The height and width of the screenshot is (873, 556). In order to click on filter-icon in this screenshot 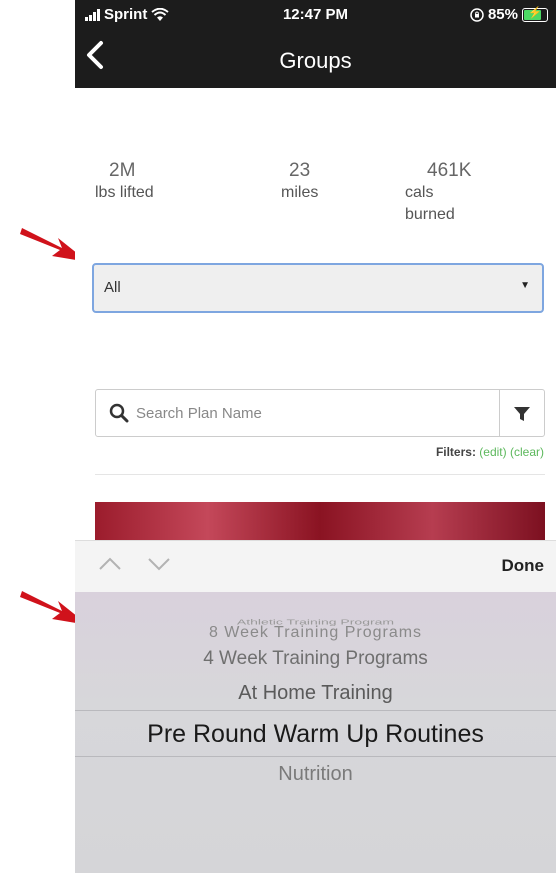, I will do `click(522, 414)`.